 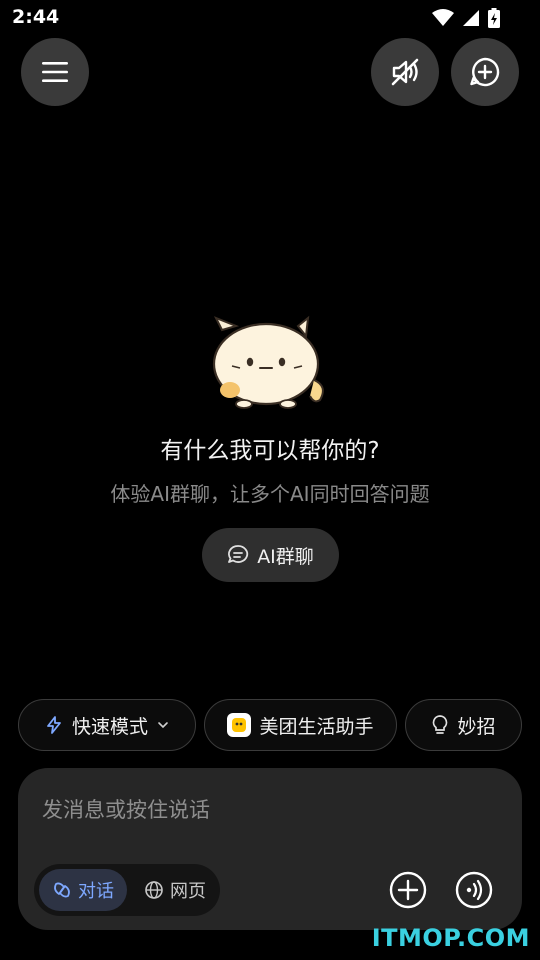 What do you see at coordinates (316, 726) in the screenshot?
I see `meituan-assistant-label: 美团生活助手` at bounding box center [316, 726].